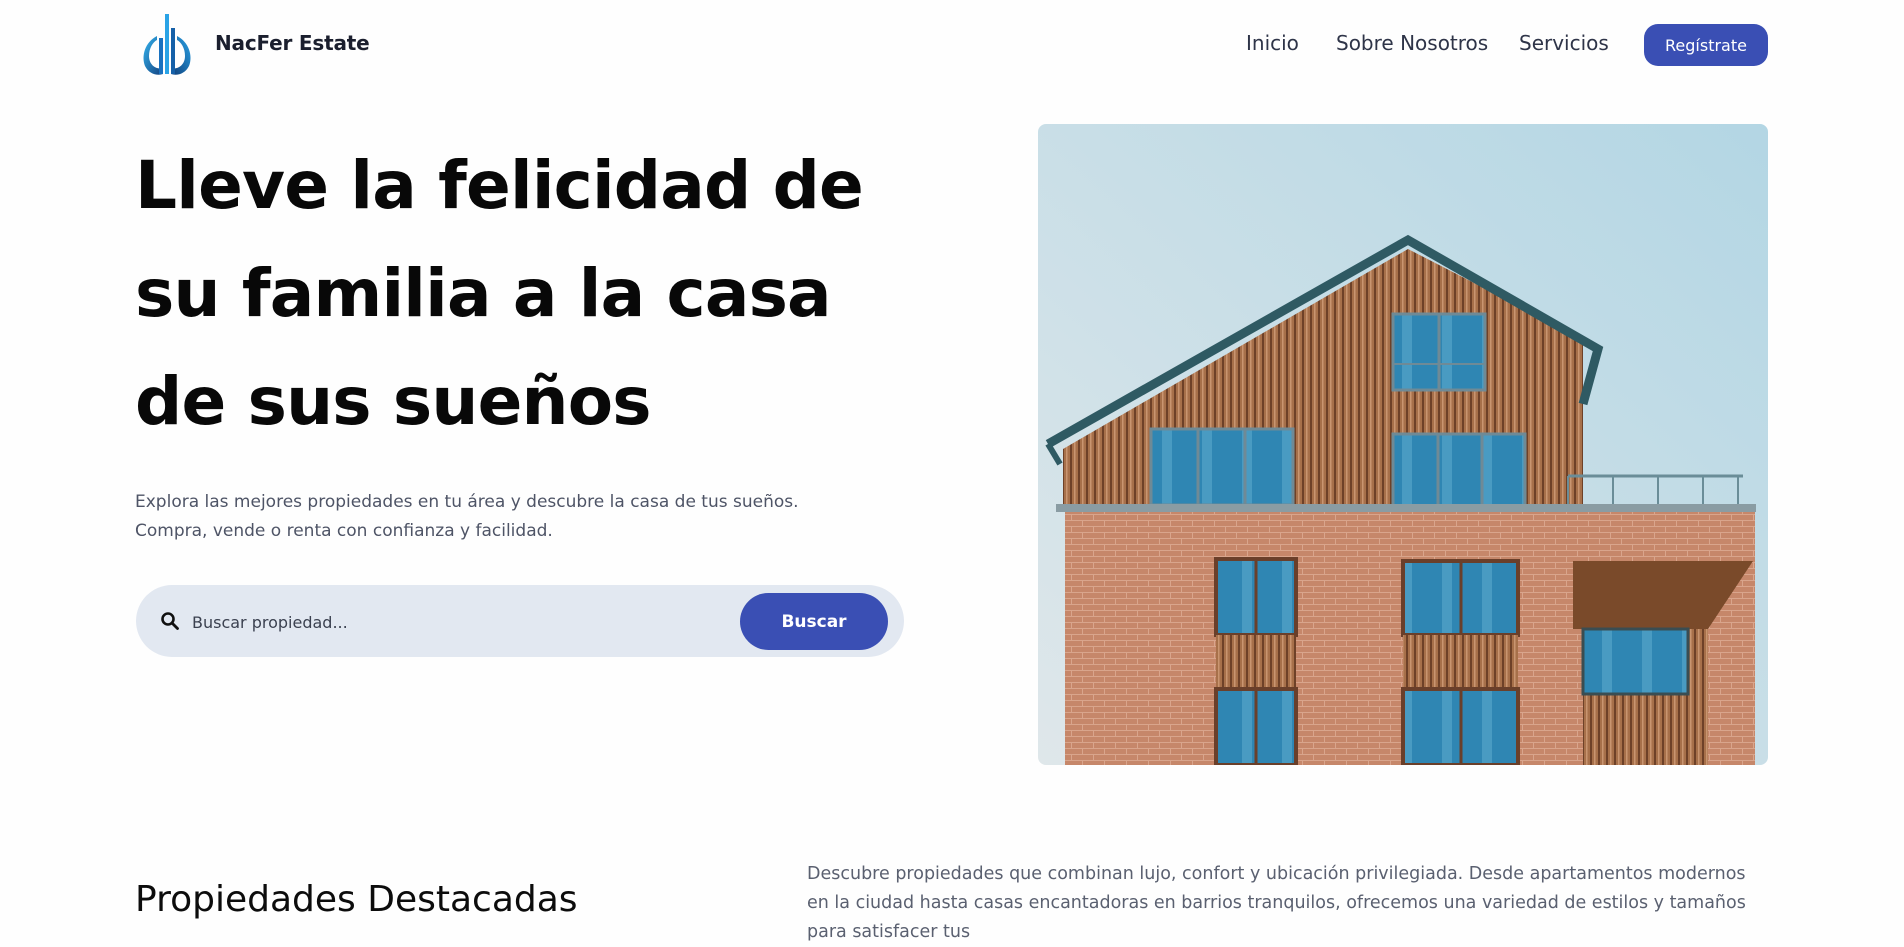 This screenshot has height=947, width=1904. I want to click on nav-link-sobre-nosotros: Sobre Nosotros, so click(1412, 43).